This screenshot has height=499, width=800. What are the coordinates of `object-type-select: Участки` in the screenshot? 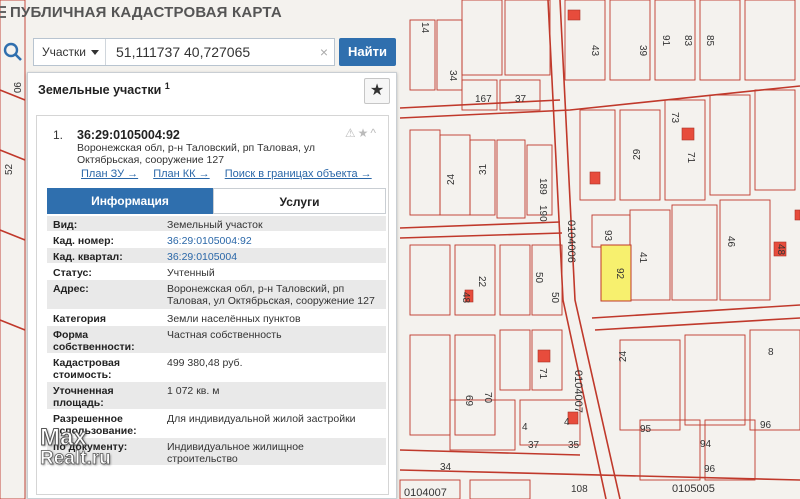 It's located at (70, 52).